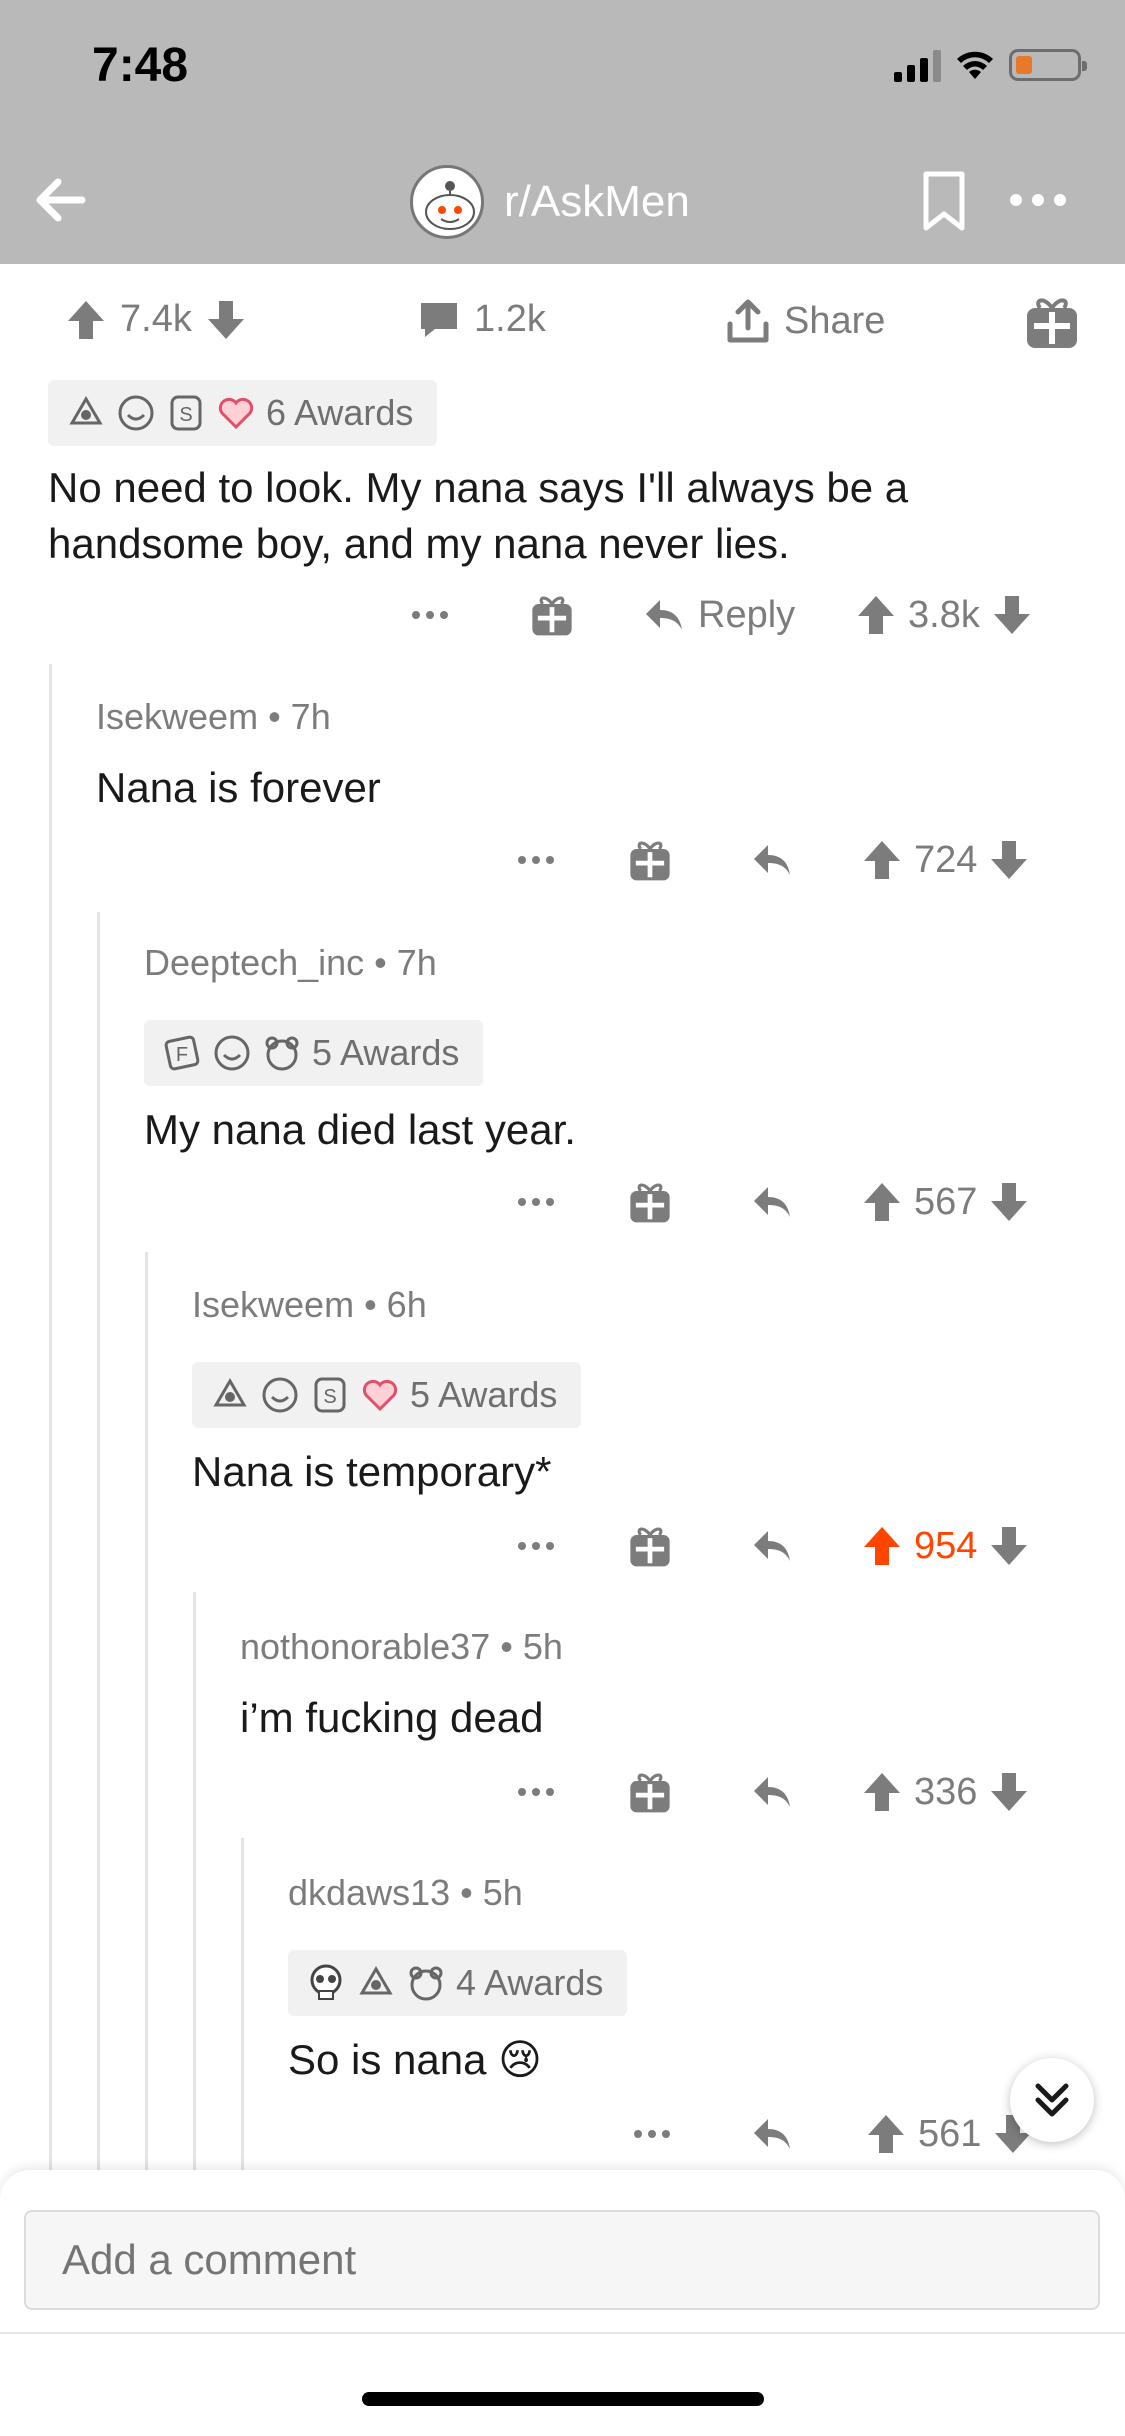  I want to click on comment-actions: Reply 3.8k, so click(562, 615).